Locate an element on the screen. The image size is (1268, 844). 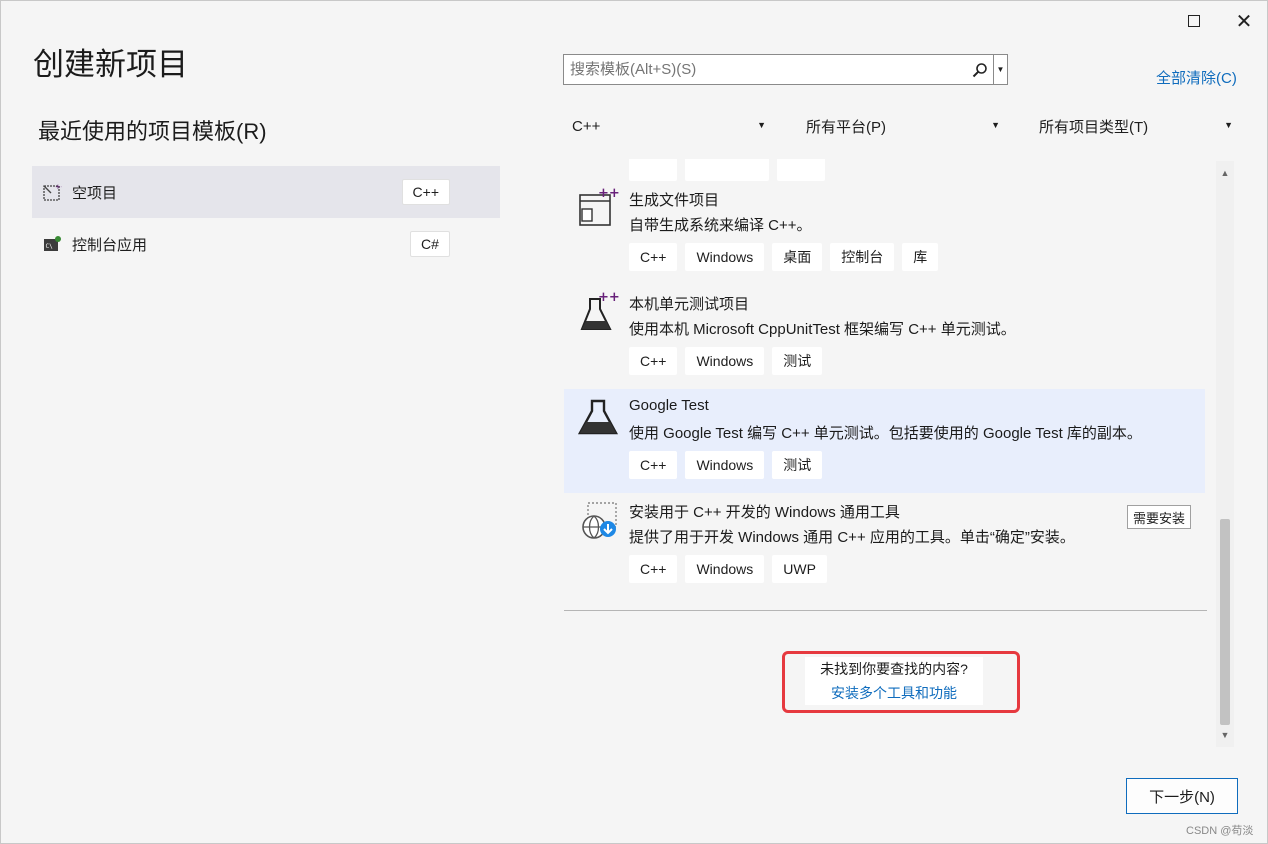
clear-all-link: 全部清除(C) is located at coordinates (1196, 77).